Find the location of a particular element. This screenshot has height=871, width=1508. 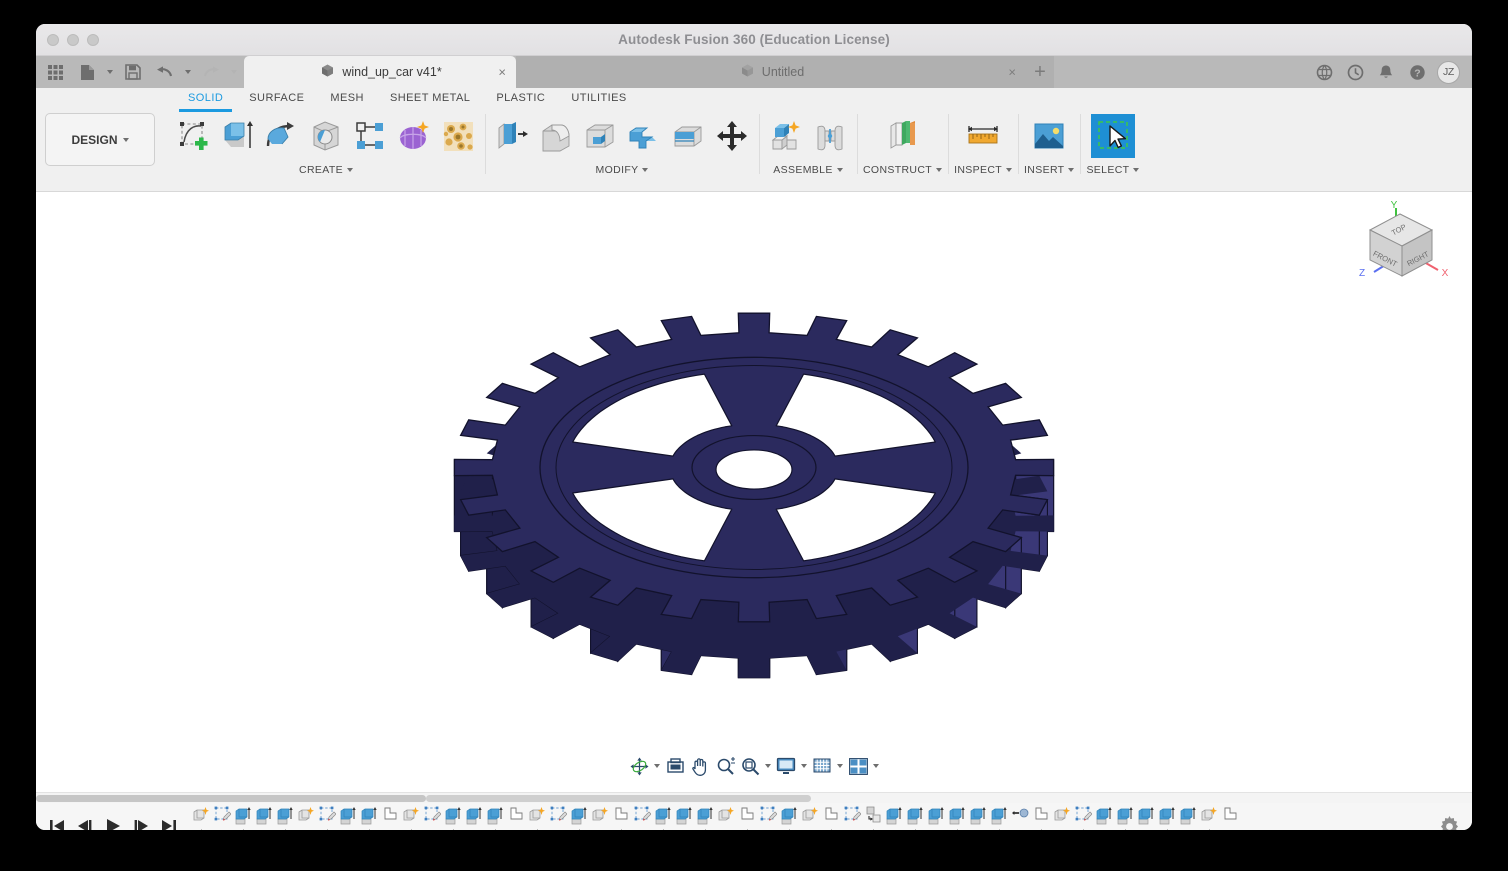

create-form-icon is located at coordinates (414, 136).